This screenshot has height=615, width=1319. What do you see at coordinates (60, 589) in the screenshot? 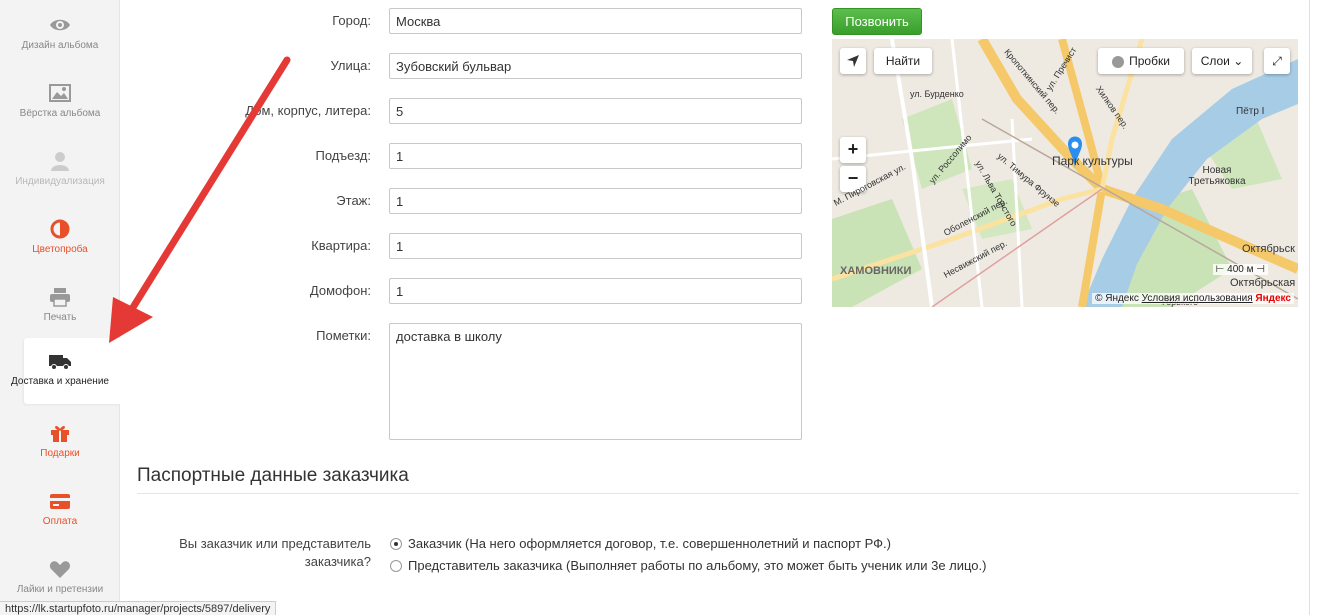
I see `sidebar-item-label: Лайки и претензии` at bounding box center [60, 589].